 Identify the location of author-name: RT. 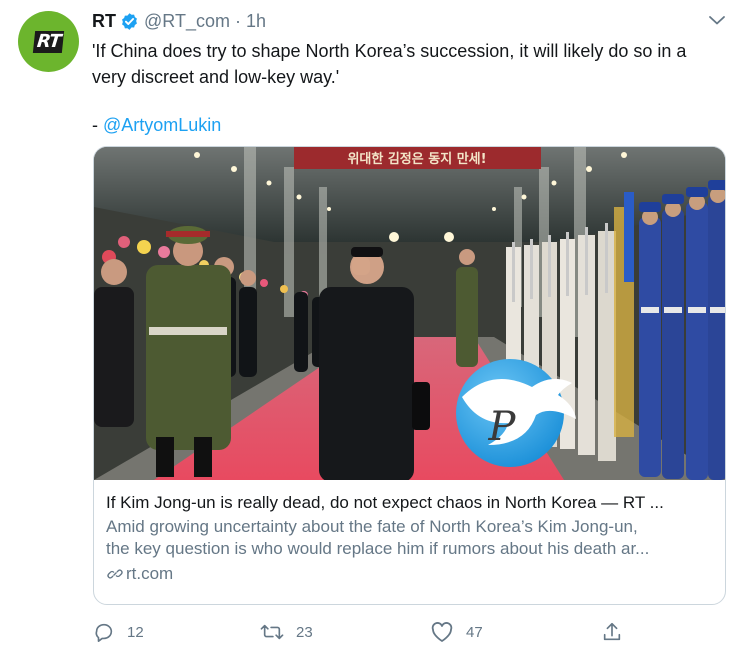
(104, 21).